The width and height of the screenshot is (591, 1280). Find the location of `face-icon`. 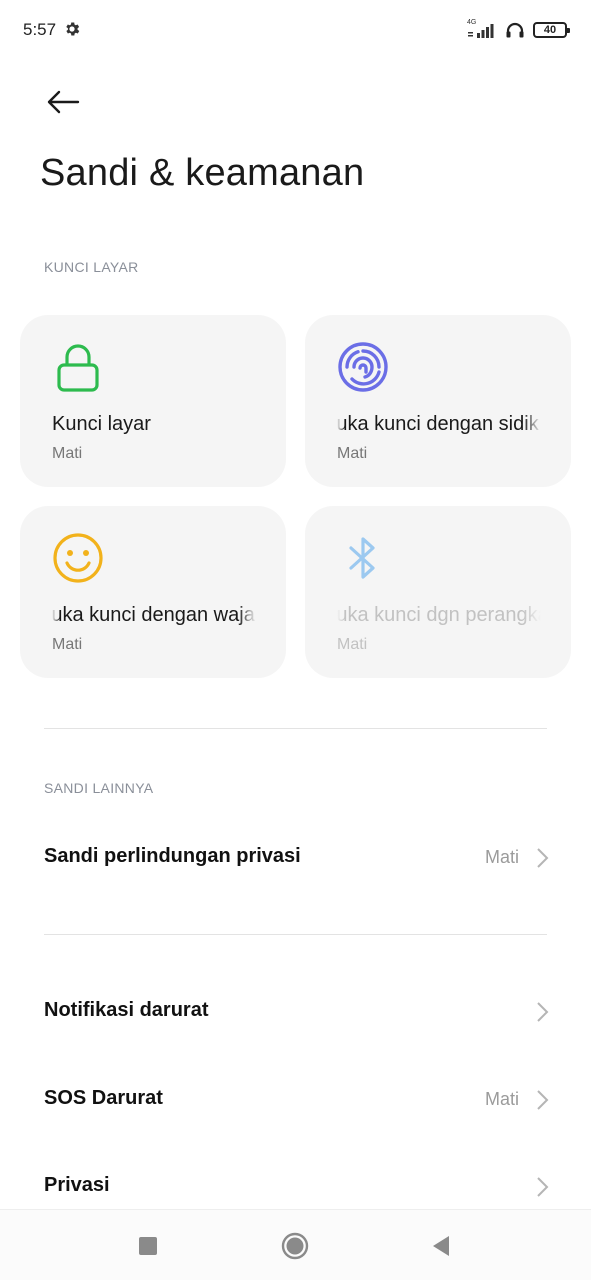

face-icon is located at coordinates (78, 558).